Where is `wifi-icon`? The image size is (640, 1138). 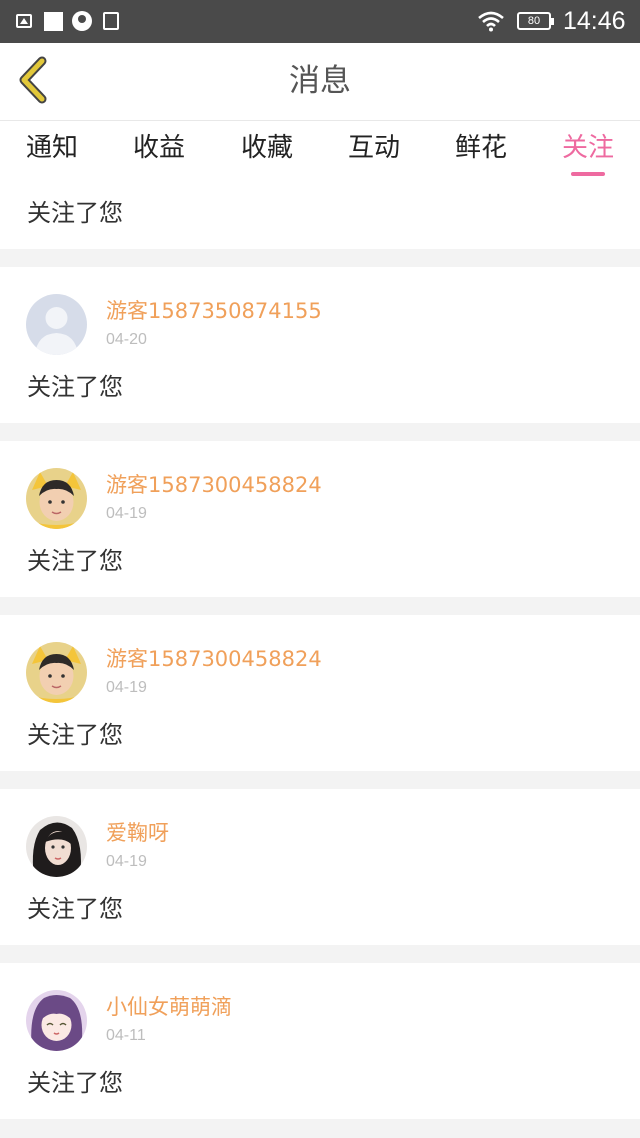 wifi-icon is located at coordinates (491, 21).